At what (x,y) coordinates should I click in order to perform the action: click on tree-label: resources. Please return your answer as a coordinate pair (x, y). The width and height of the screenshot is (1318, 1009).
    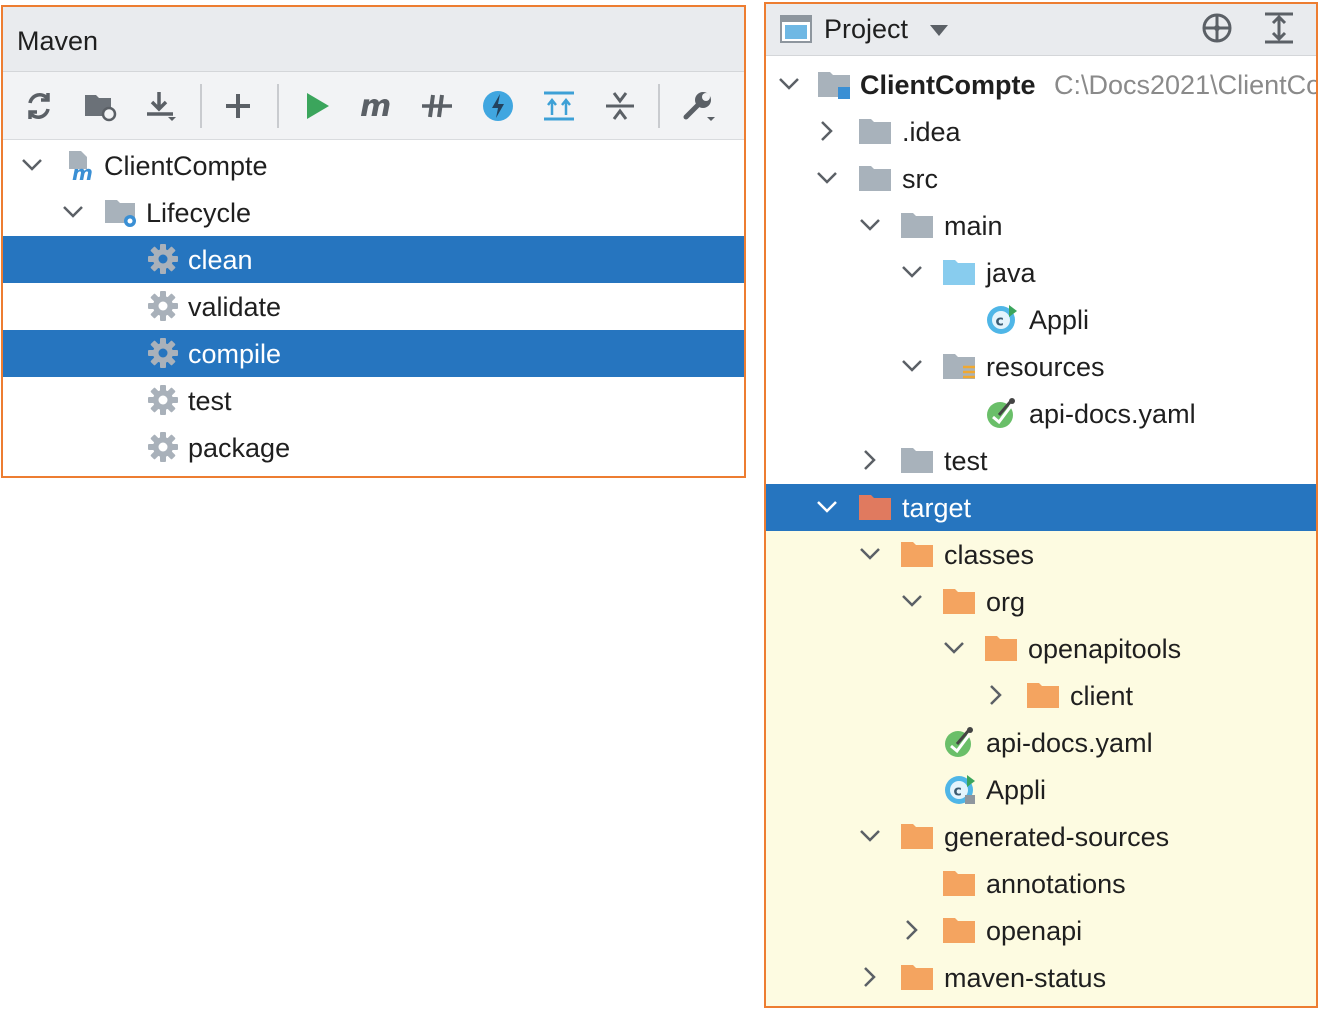
    Looking at the image, I should click on (1045, 367).